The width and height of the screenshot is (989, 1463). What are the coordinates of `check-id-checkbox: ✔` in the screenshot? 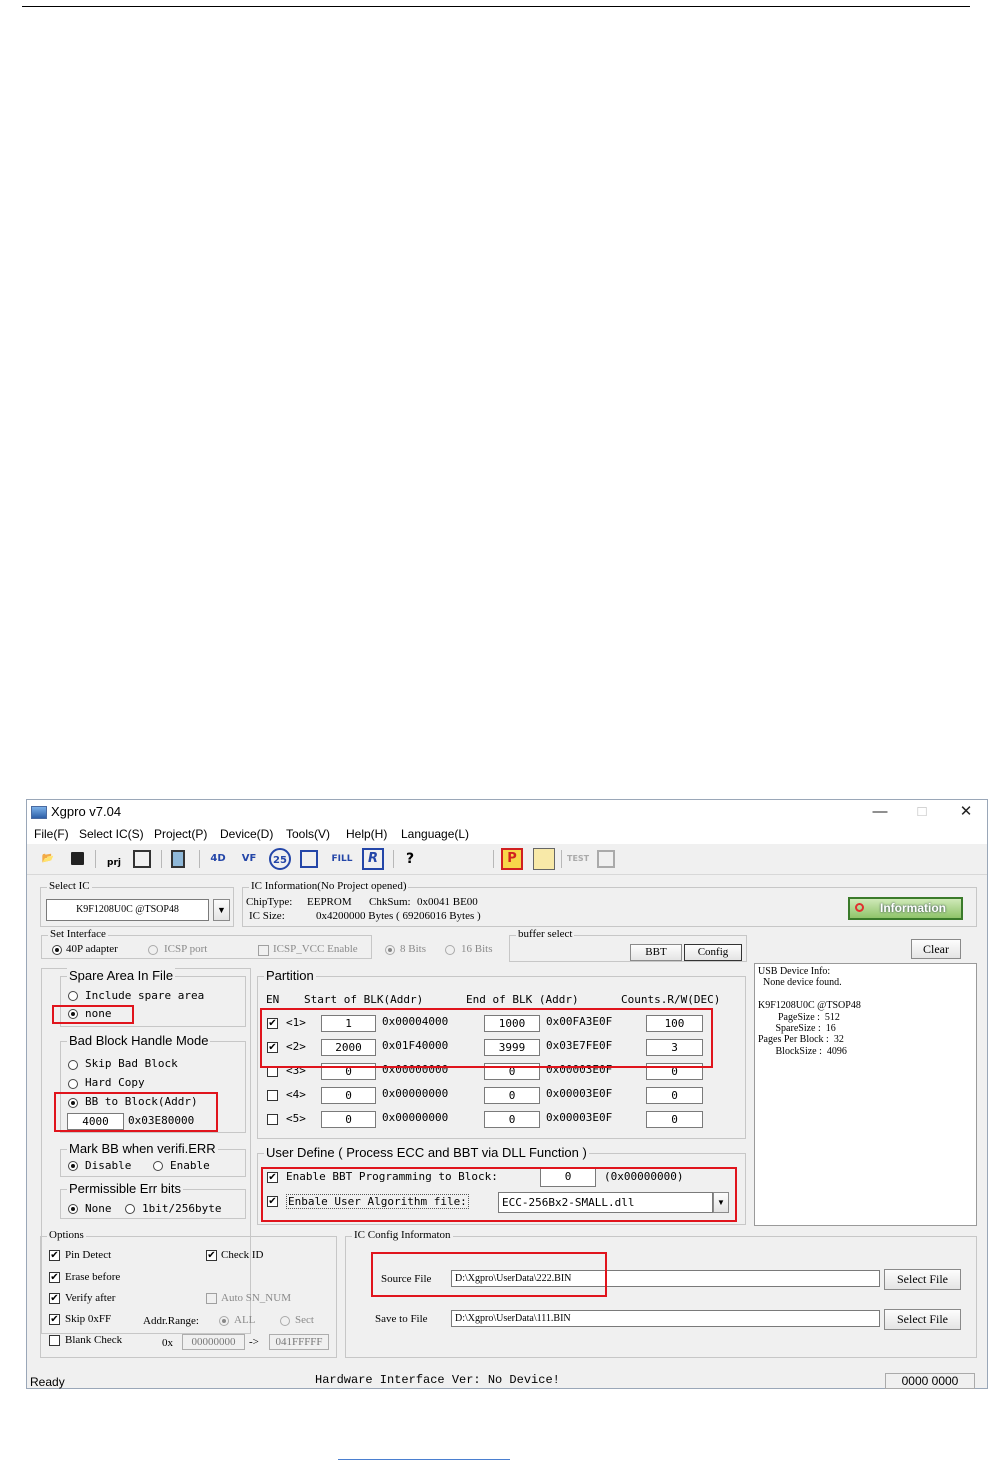 It's located at (211, 1255).